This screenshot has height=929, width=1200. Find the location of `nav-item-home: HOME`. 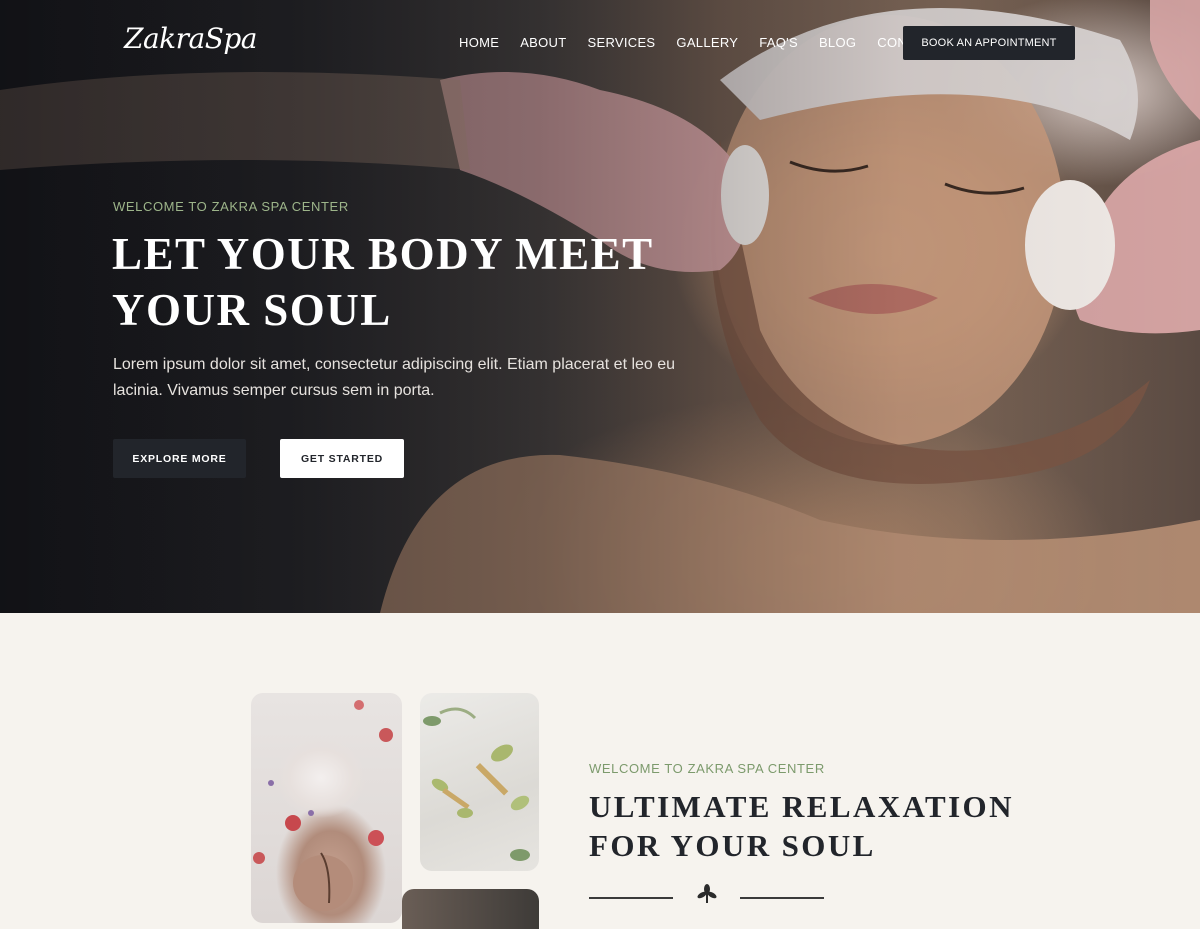

nav-item-home: HOME is located at coordinates (479, 42).